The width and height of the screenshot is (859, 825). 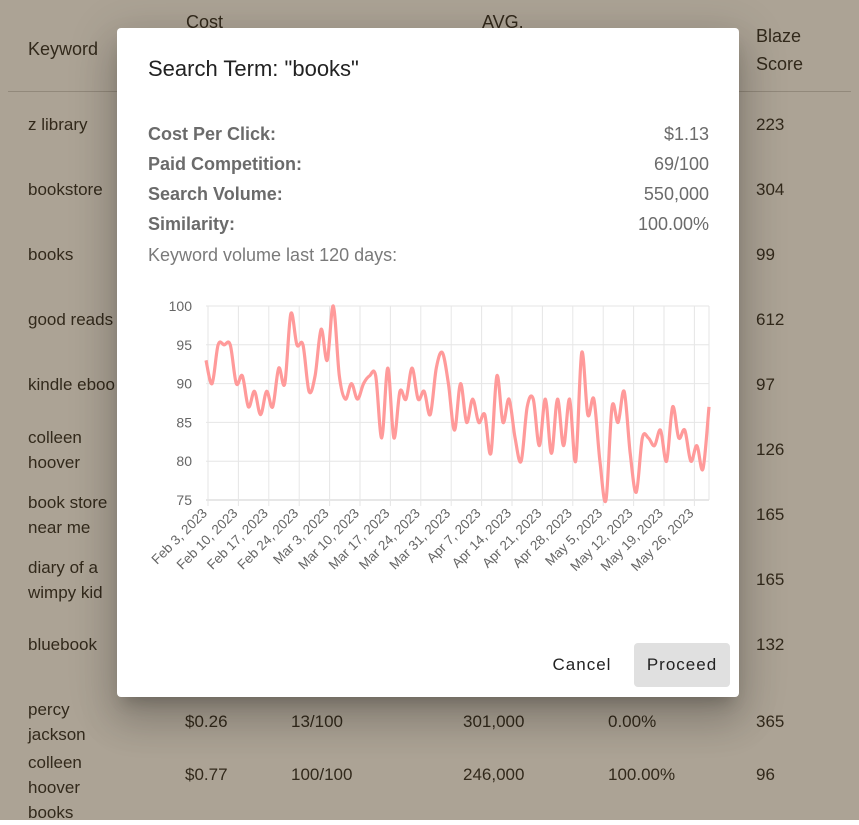 What do you see at coordinates (686, 134) in the screenshot?
I see `stat-value: $1.13` at bounding box center [686, 134].